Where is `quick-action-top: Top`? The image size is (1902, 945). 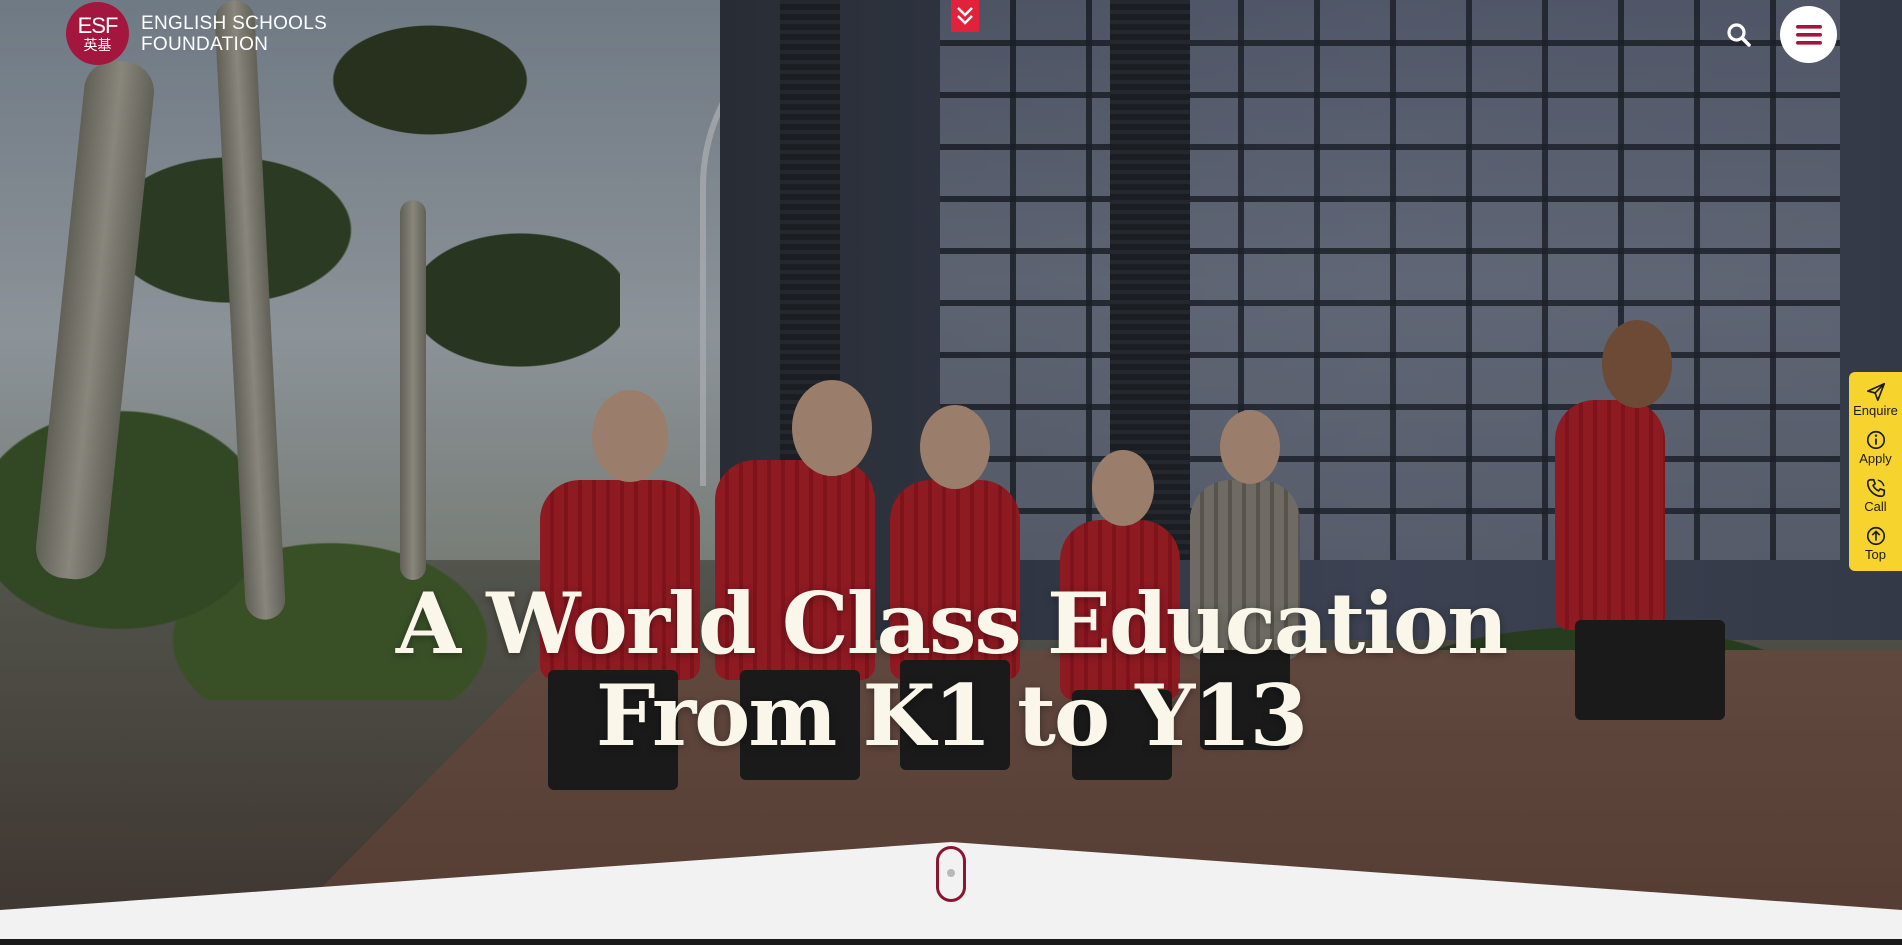 quick-action-top: Top is located at coordinates (1876, 543).